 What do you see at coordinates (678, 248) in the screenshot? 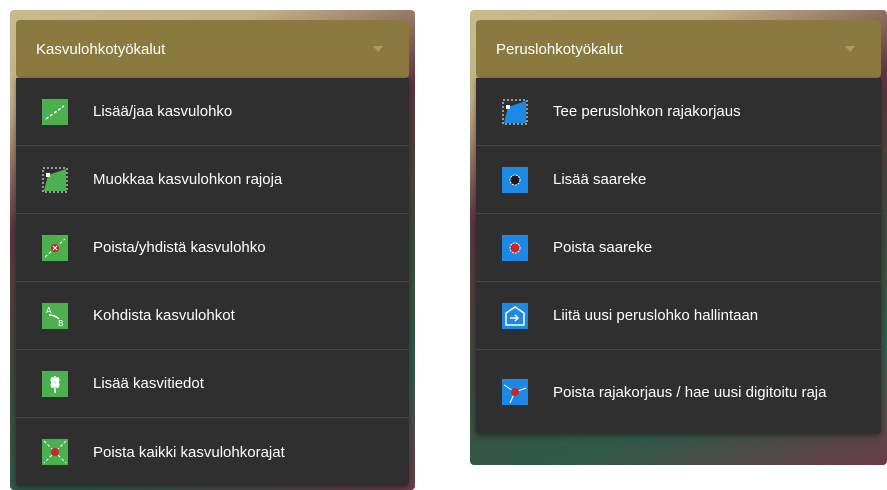
I see `menu-item-remove-island: Poista saareke` at bounding box center [678, 248].